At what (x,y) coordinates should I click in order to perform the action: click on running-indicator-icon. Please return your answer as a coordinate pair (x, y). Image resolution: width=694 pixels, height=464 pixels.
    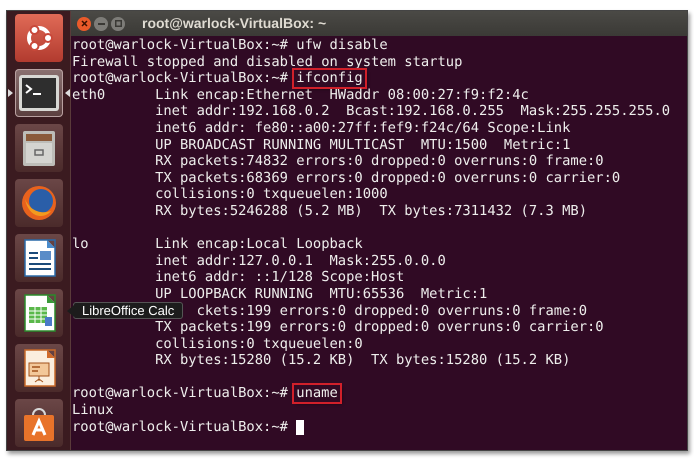
    Looking at the image, I should click on (10, 93).